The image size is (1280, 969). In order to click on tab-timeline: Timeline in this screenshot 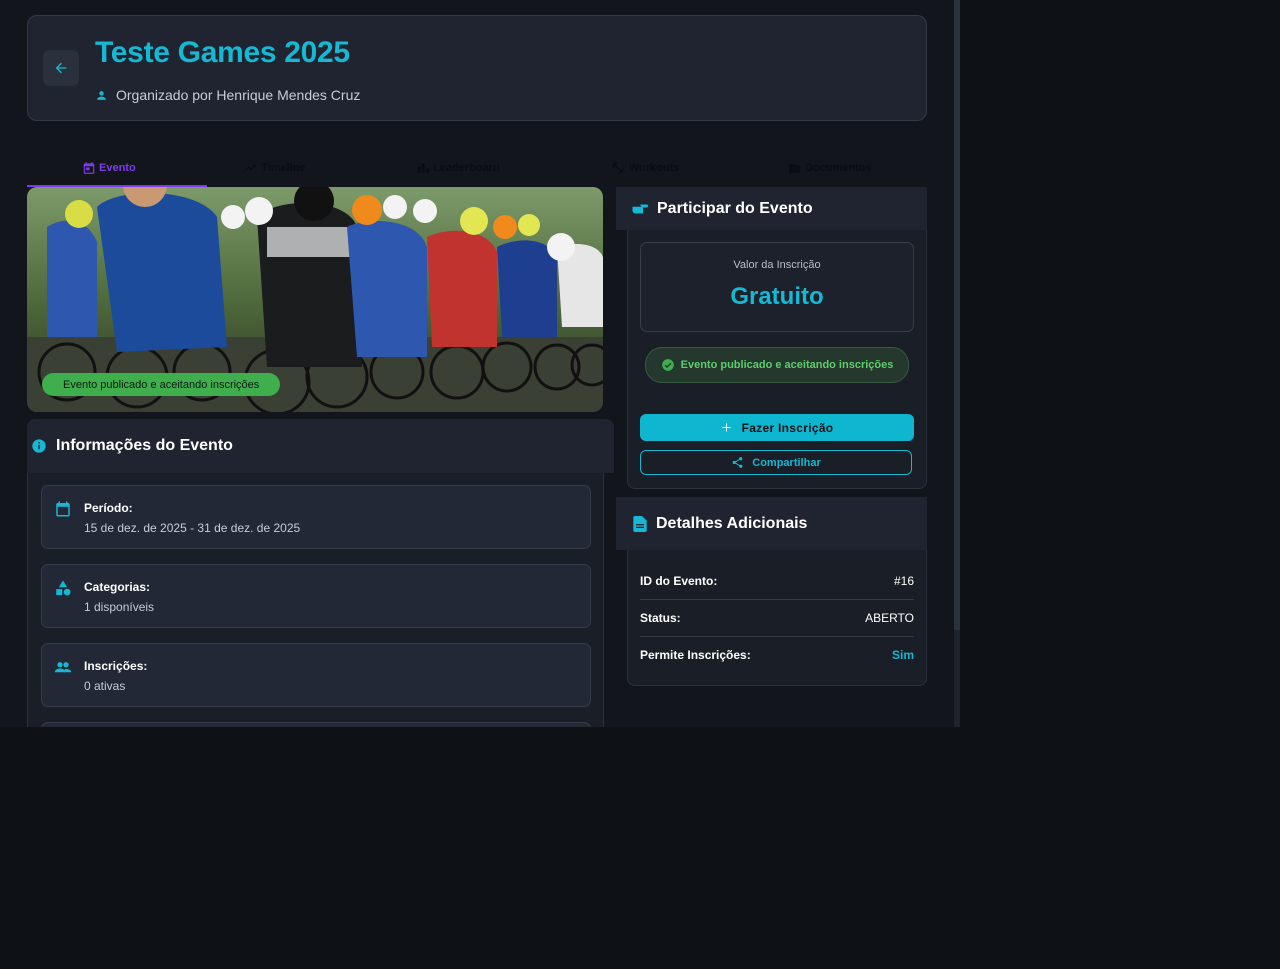, I will do `click(273, 168)`.